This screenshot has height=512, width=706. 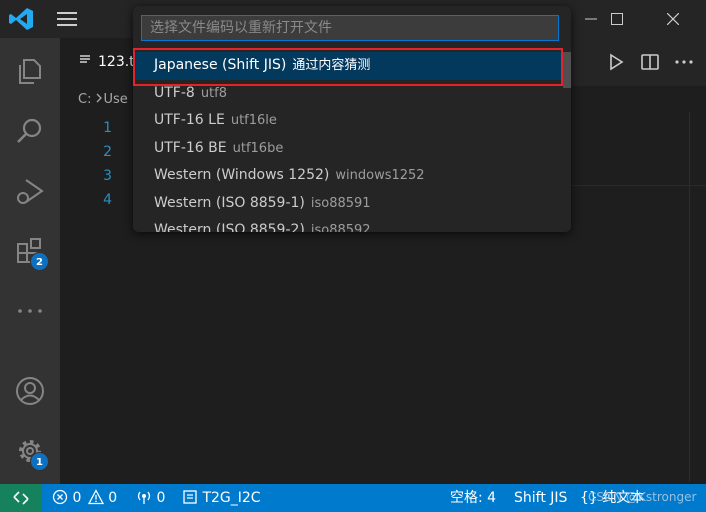 What do you see at coordinates (540, 498) in the screenshot?
I see `encoding-indicator: Shift JIS` at bounding box center [540, 498].